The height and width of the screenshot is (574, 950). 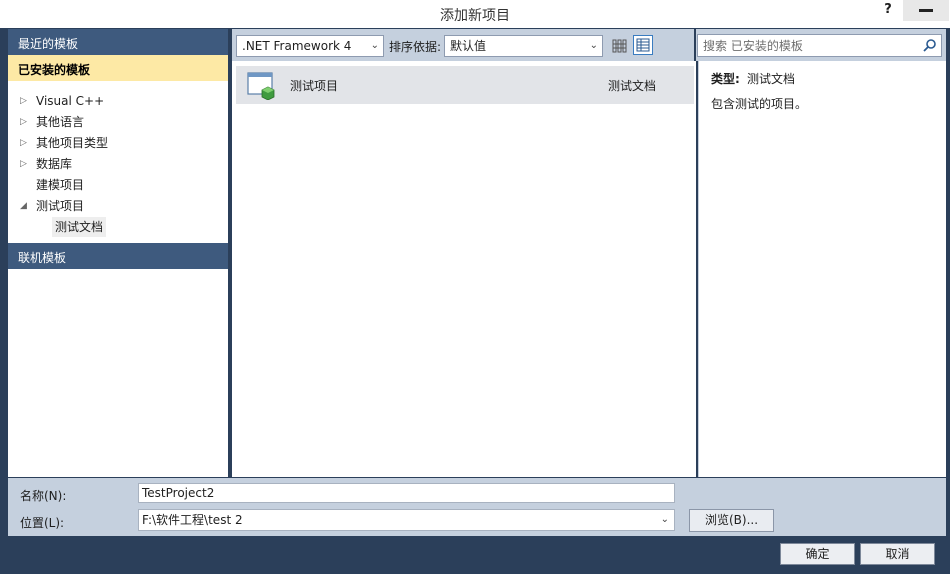 I want to click on sort-value: 默认值, so click(x=468, y=46).